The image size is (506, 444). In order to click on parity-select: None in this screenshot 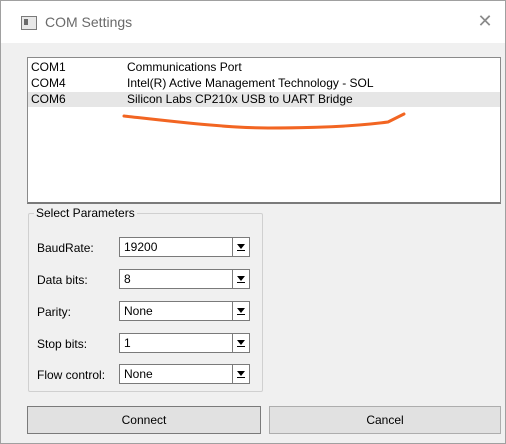, I will do `click(184, 311)`.